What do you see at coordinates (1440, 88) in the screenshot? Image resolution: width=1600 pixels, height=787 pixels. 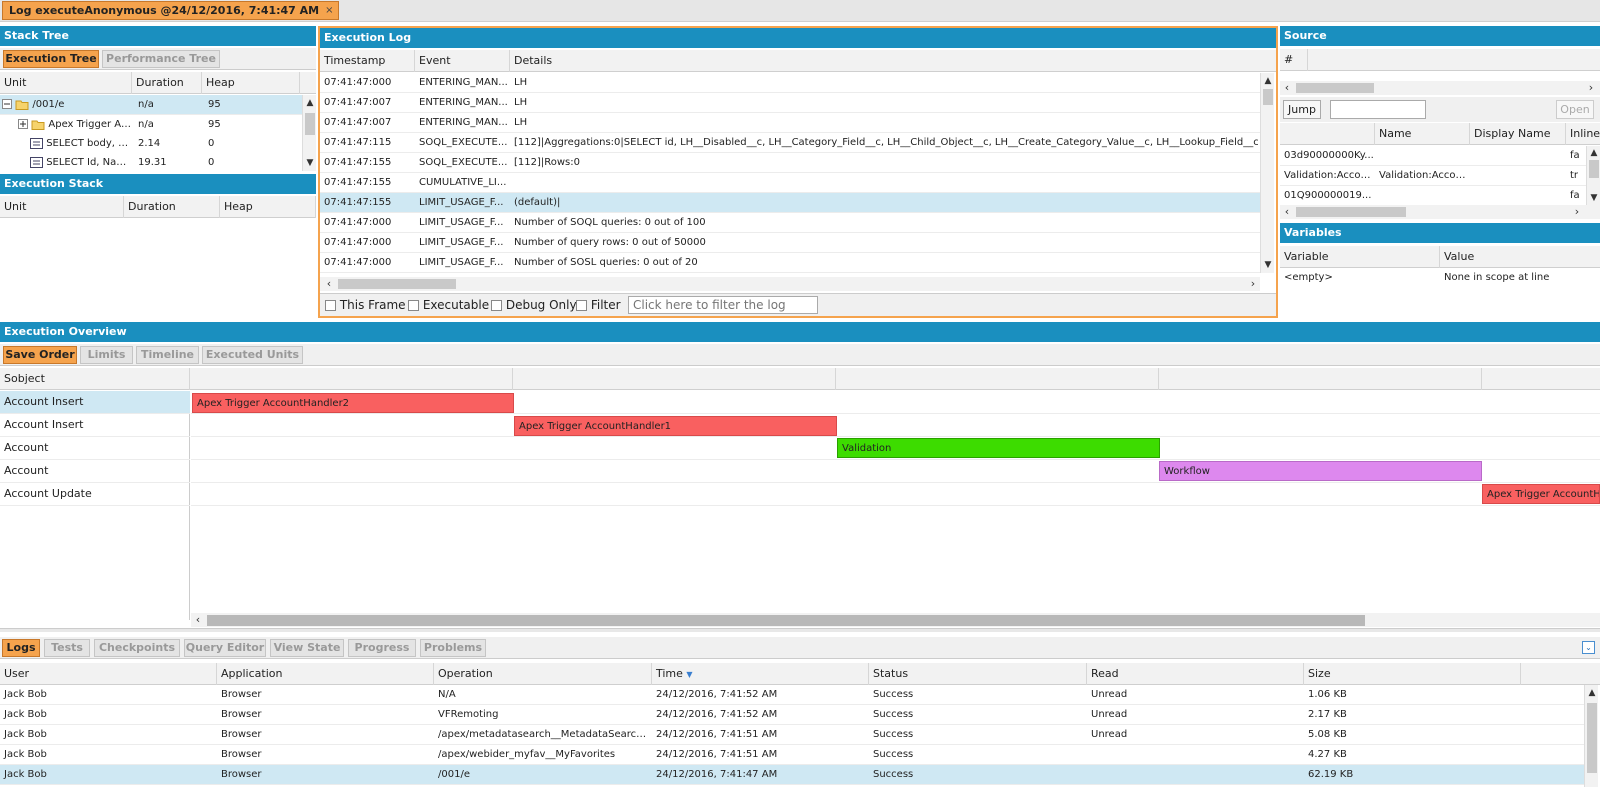 I see `source-horizontal-scrollbar: ‹ ›` at bounding box center [1440, 88].